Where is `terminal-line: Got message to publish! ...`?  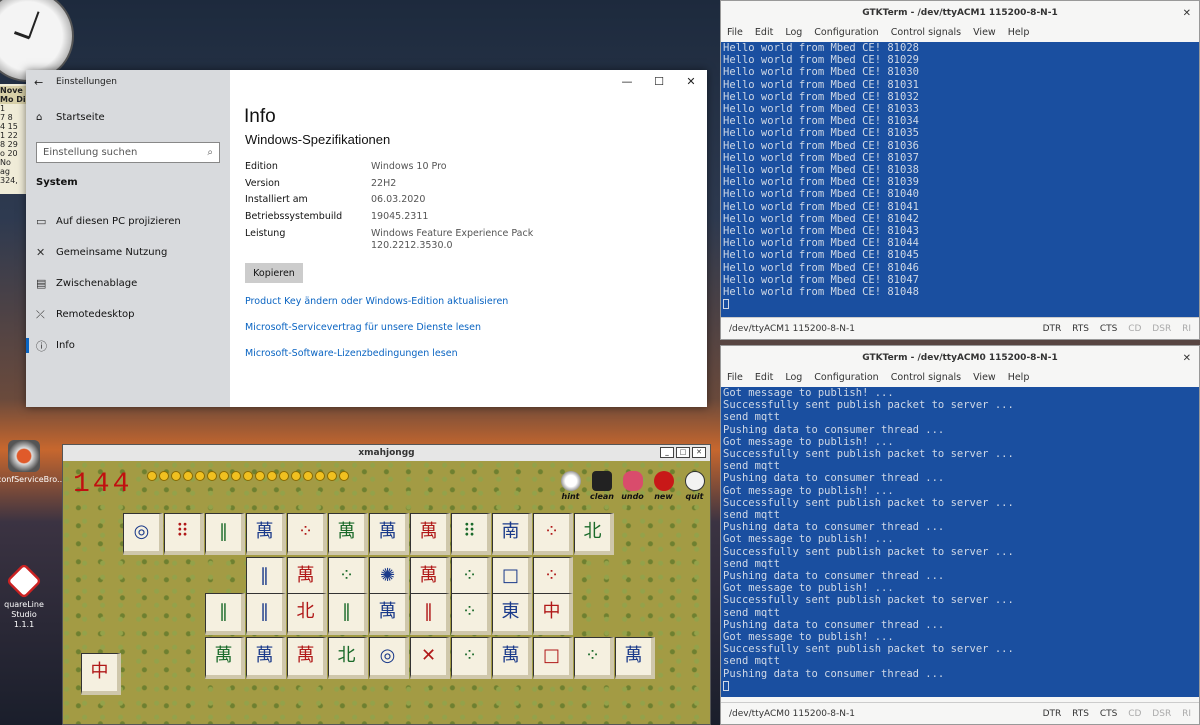
terminal-line: Got message to publish! ... is located at coordinates (808, 393).